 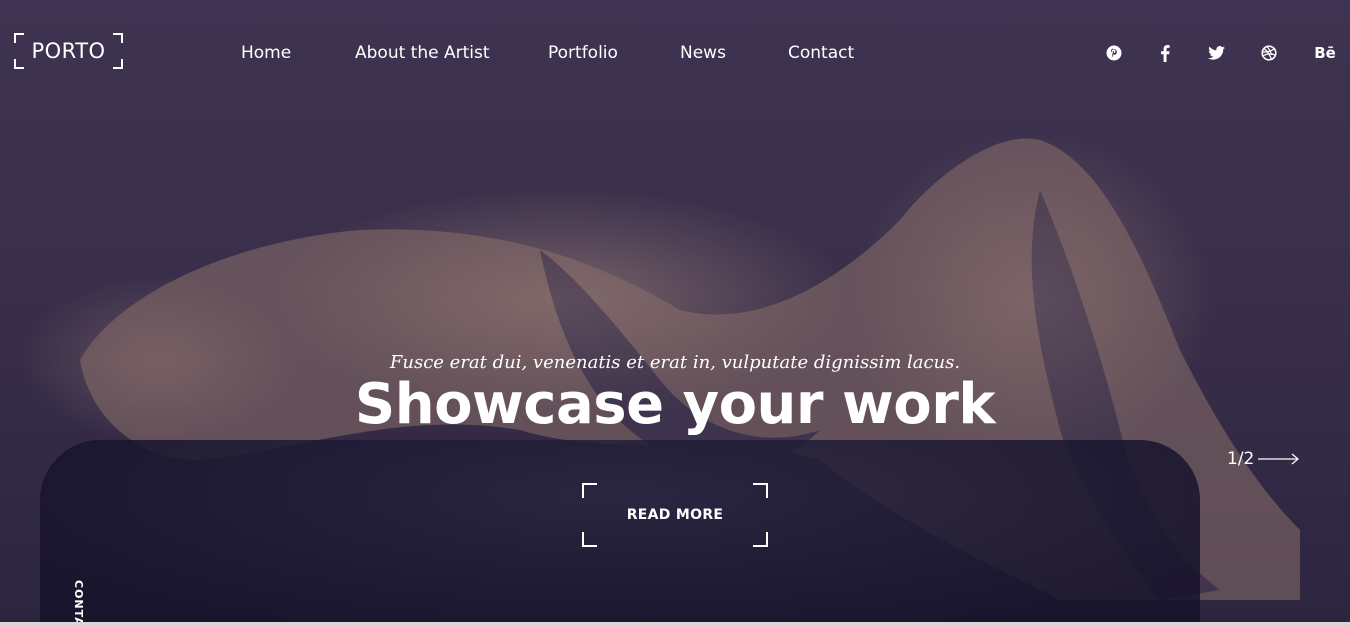 I want to click on read-more-button: READ MORE, so click(x=675, y=515).